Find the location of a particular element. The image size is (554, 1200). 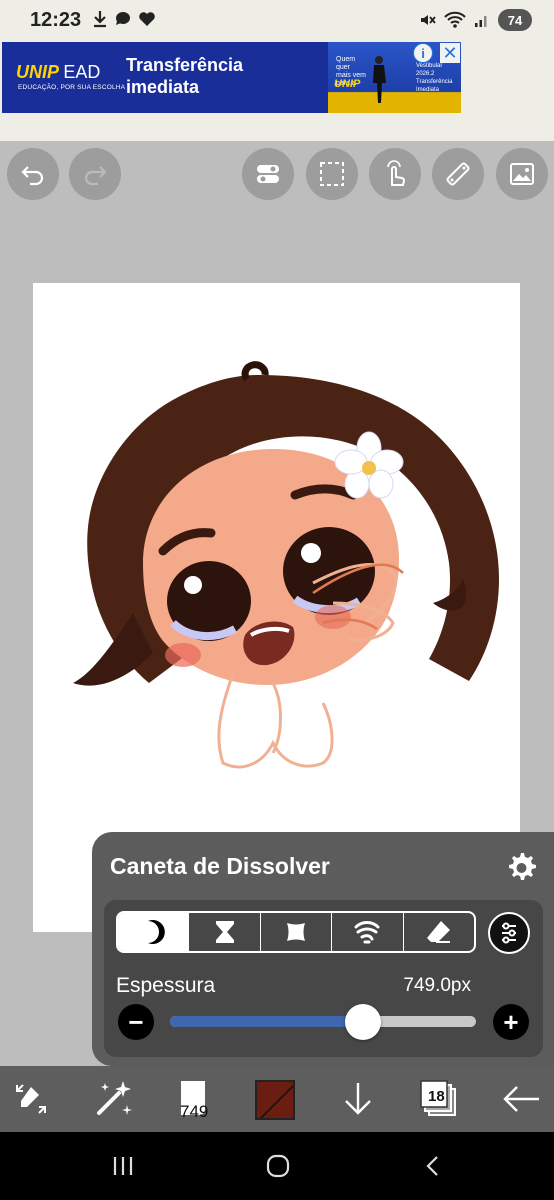

brush-mode-selector is located at coordinates (296, 932).